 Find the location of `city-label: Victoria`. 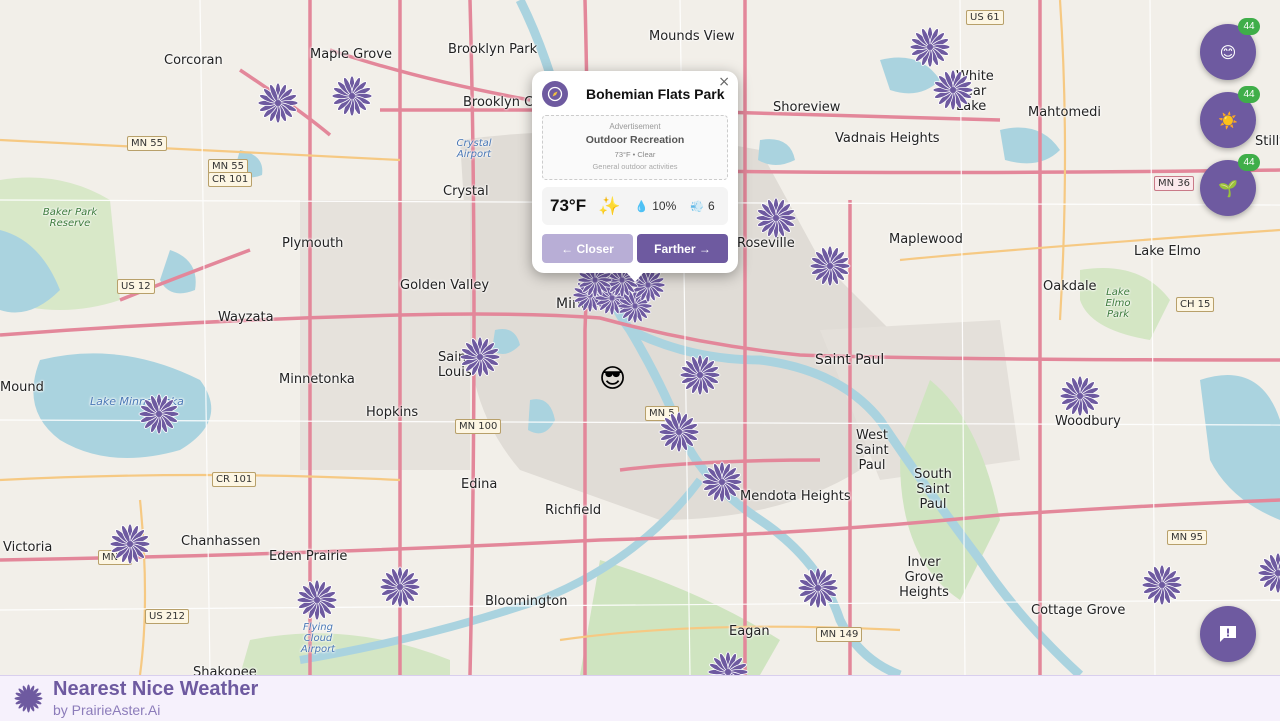

city-label: Victoria is located at coordinates (28, 547).